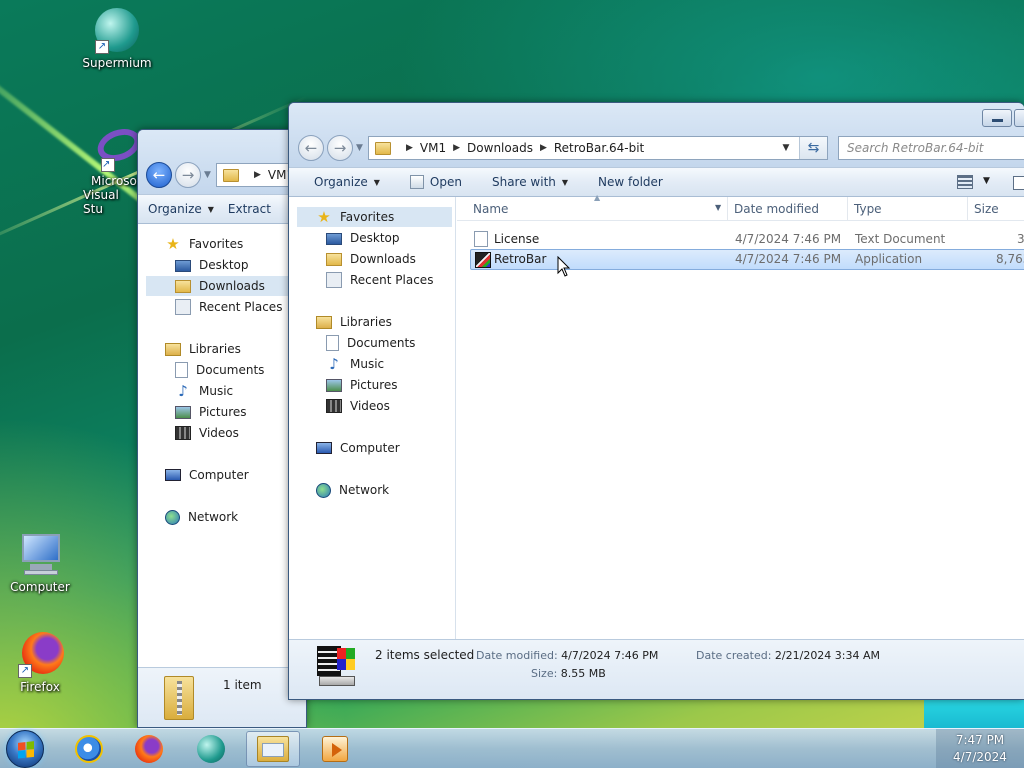  What do you see at coordinates (490, 209) in the screenshot?
I see `column-header-name: Name` at bounding box center [490, 209].